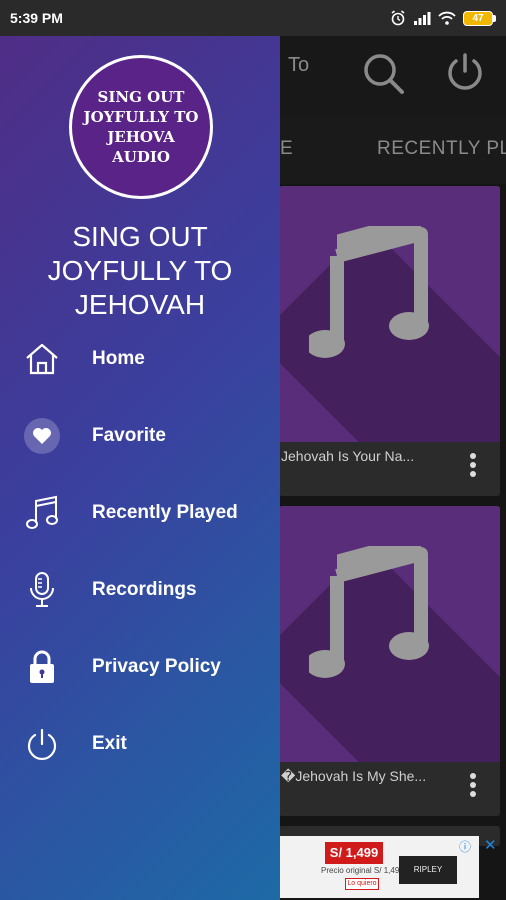 This screenshot has height=900, width=506. What do you see at coordinates (42, 590) in the screenshot?
I see `microphone-icon` at bounding box center [42, 590].